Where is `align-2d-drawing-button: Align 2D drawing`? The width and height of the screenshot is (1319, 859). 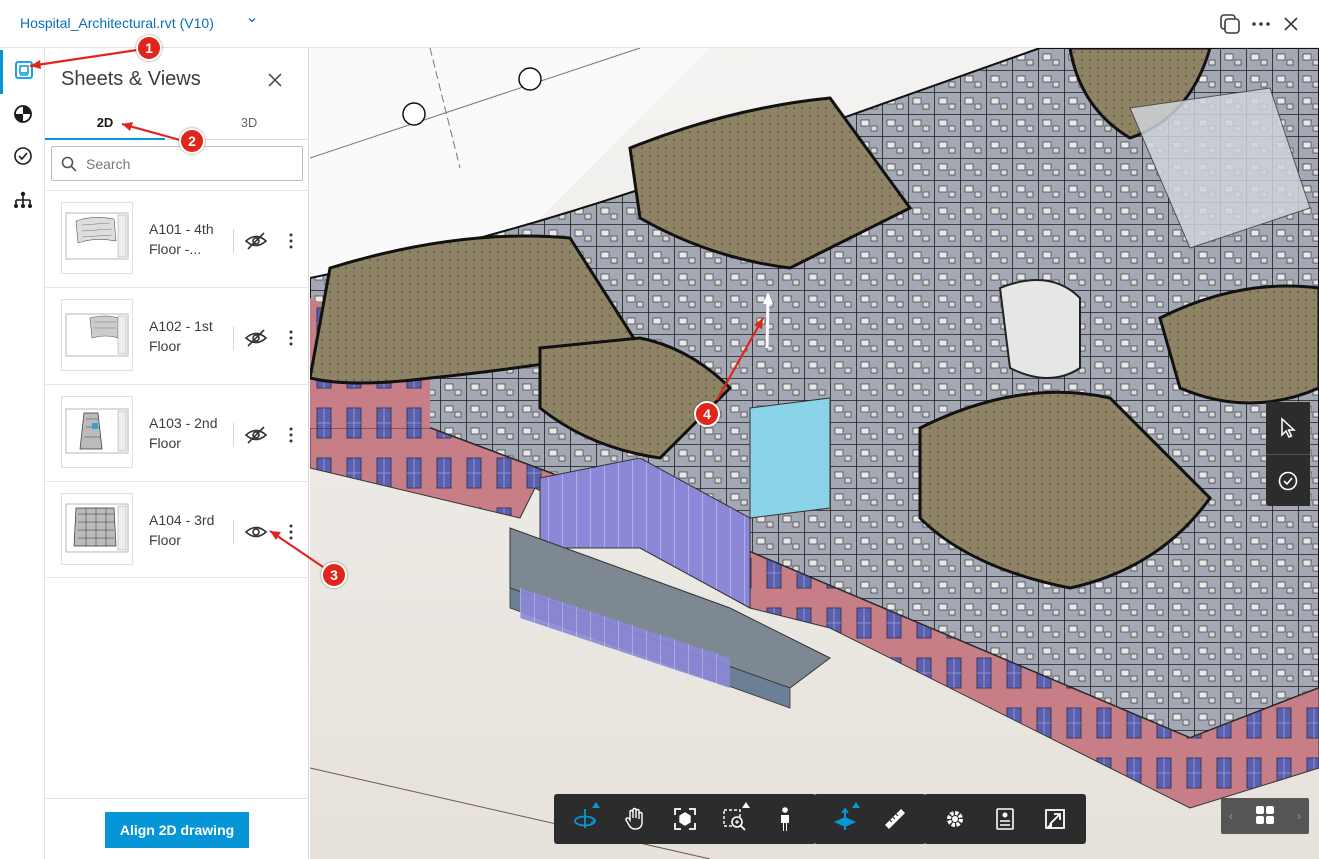 align-2d-drawing-button: Align 2D drawing is located at coordinates (177, 830).